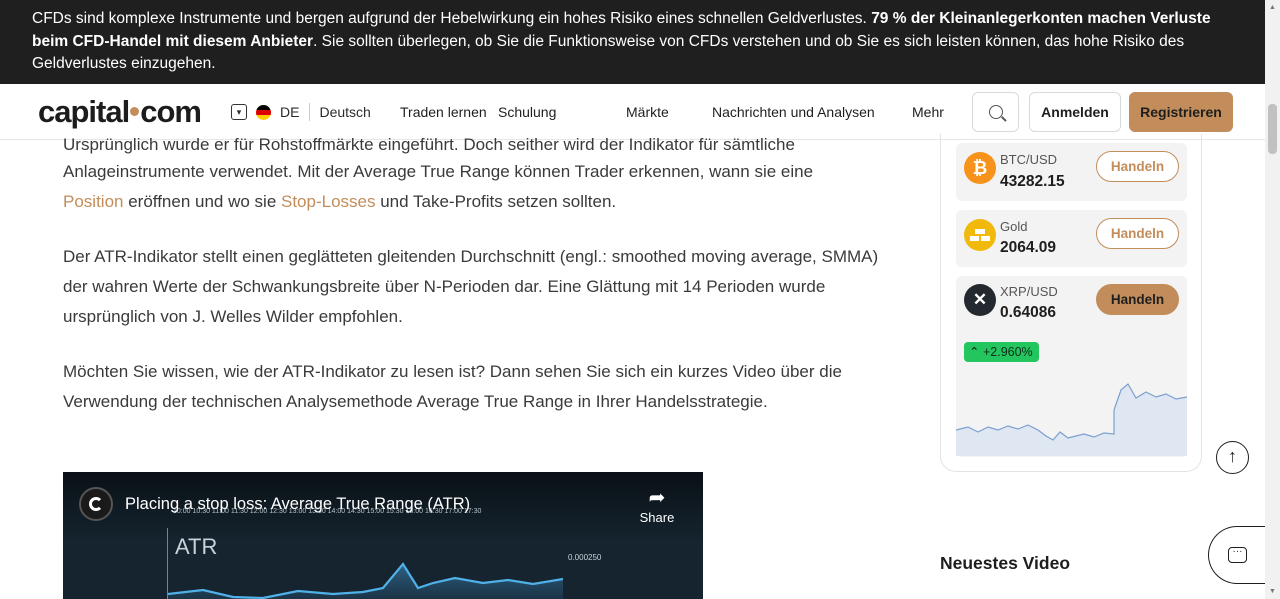 The image size is (1280, 599). What do you see at coordinates (974, 352) in the screenshot?
I see `chevron-up-icon: ⌃` at bounding box center [974, 352].